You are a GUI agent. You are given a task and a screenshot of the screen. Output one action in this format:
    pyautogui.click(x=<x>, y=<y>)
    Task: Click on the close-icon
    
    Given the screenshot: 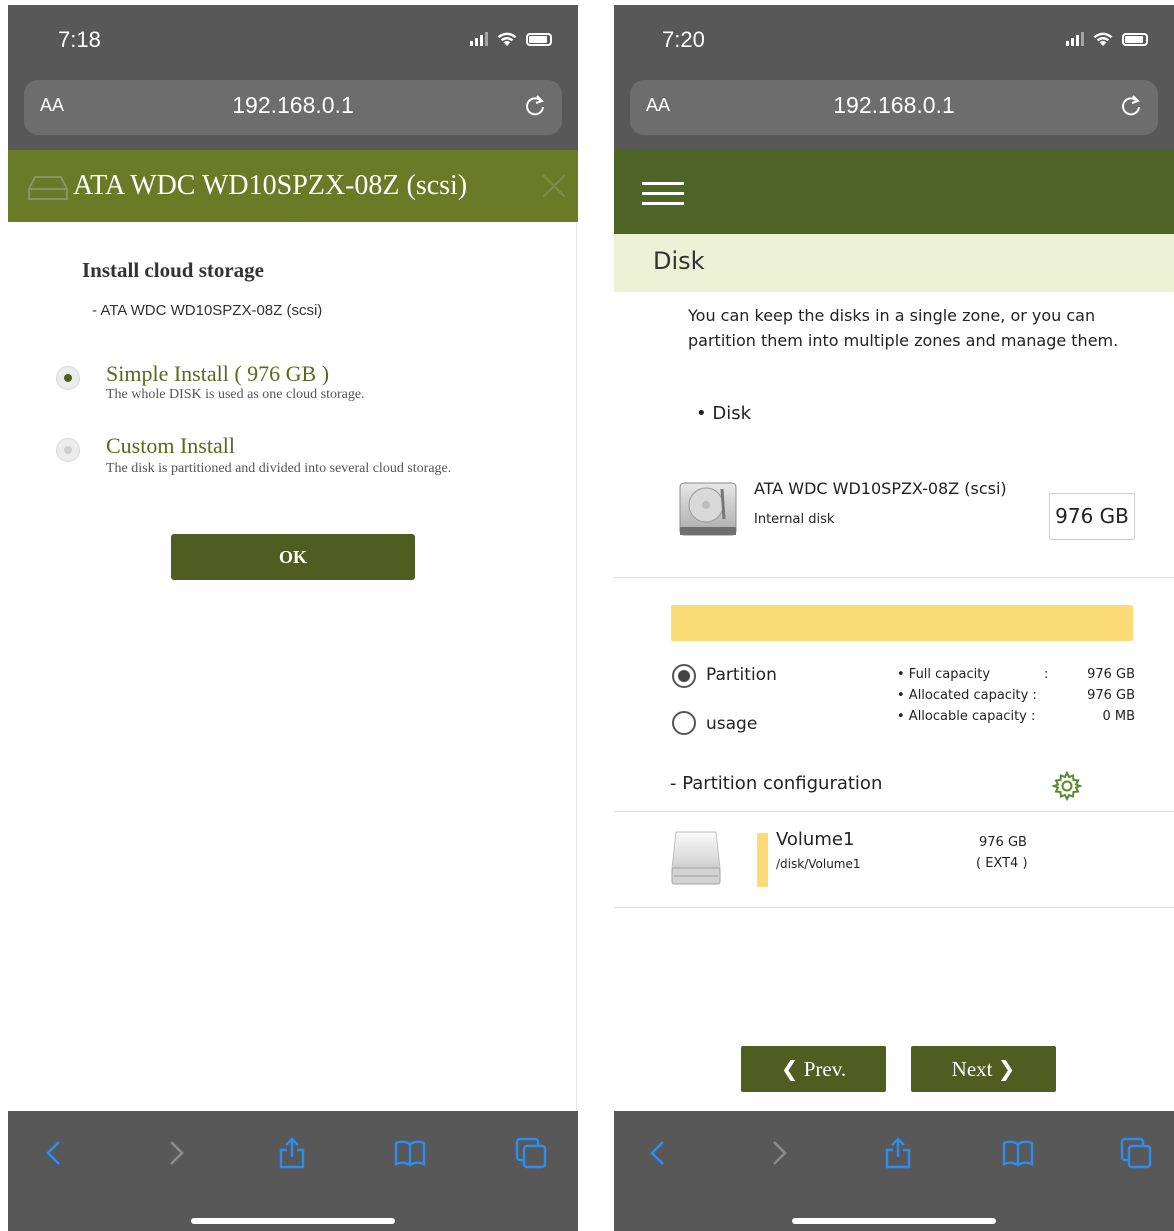 What is the action you would take?
    pyautogui.click(x=554, y=186)
    